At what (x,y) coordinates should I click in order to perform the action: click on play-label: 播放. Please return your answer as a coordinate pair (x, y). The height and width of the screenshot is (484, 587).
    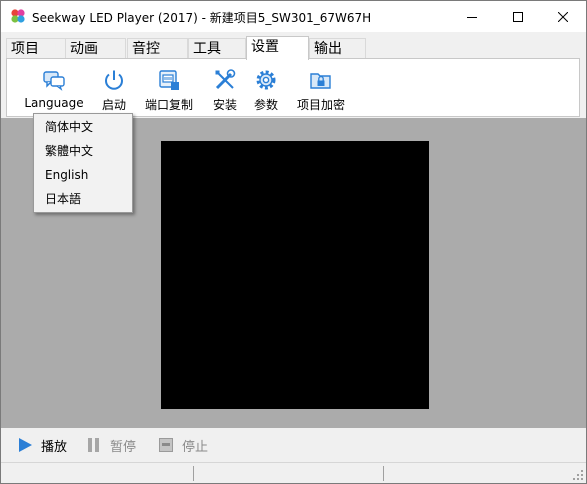
    Looking at the image, I should click on (54, 447).